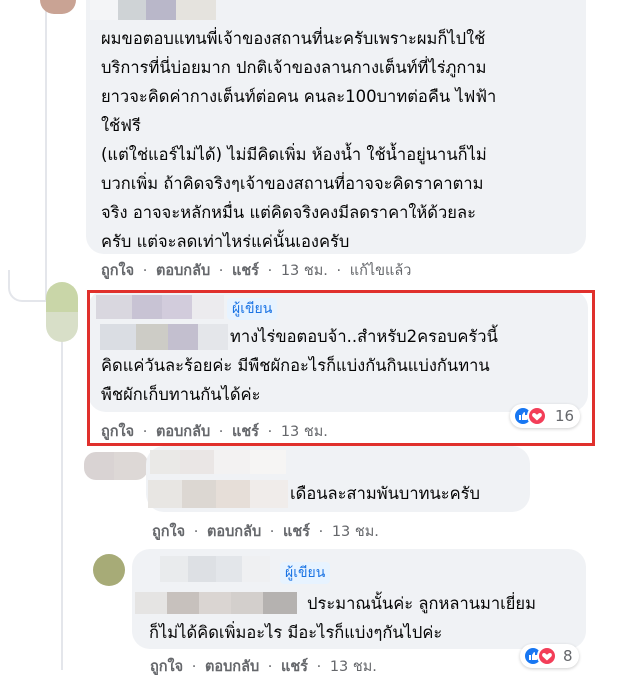 This screenshot has height=678, width=637. Describe the element at coordinates (305, 573) in the screenshot. I see `author-badge: ผู้เขียน` at that location.